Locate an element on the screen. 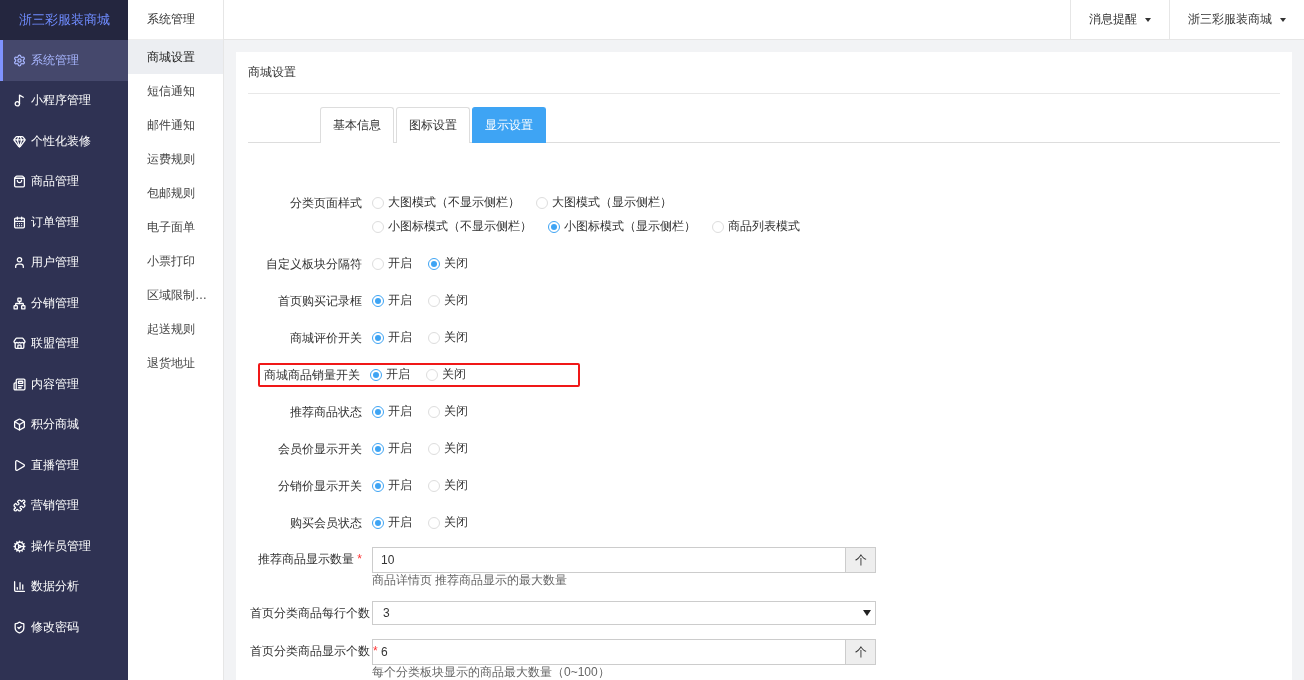 The width and height of the screenshot is (1304, 680). field-label: 会员价显示开关 is located at coordinates (320, 449).